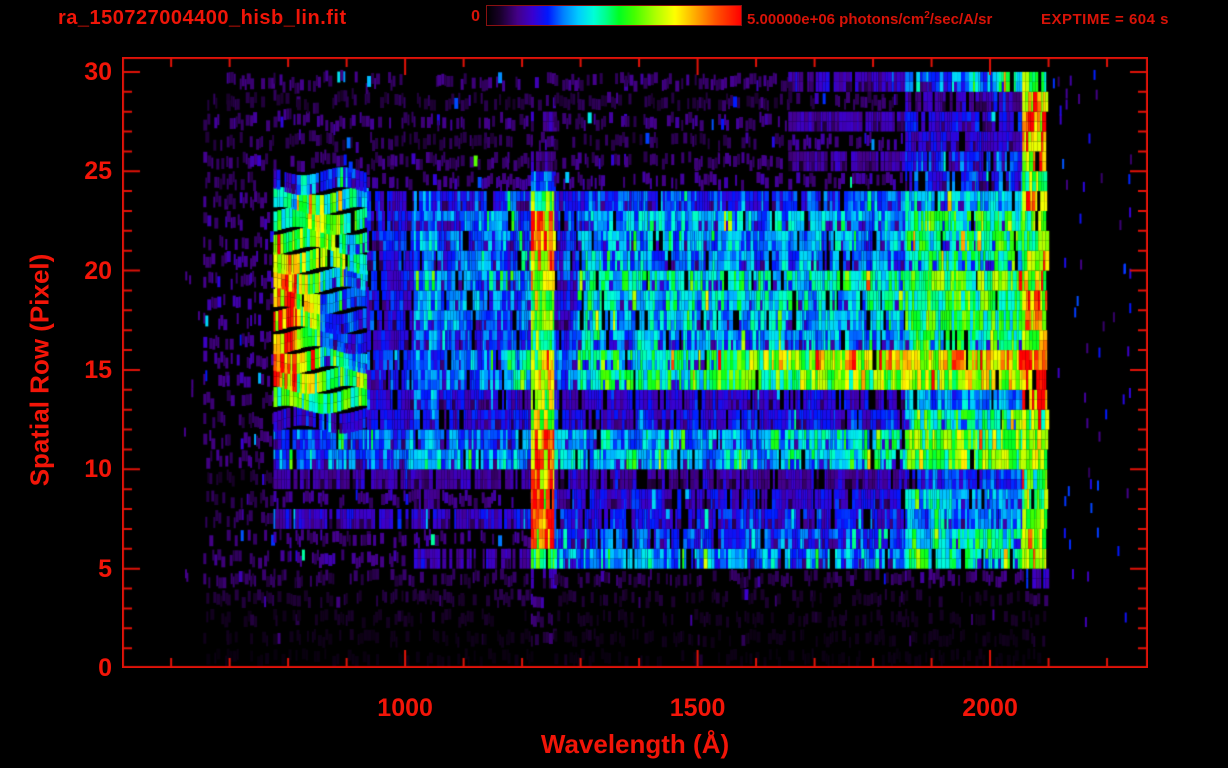 This screenshot has width=1228, height=768. I want to click on colorbar-min-label: 0, so click(475, 16).